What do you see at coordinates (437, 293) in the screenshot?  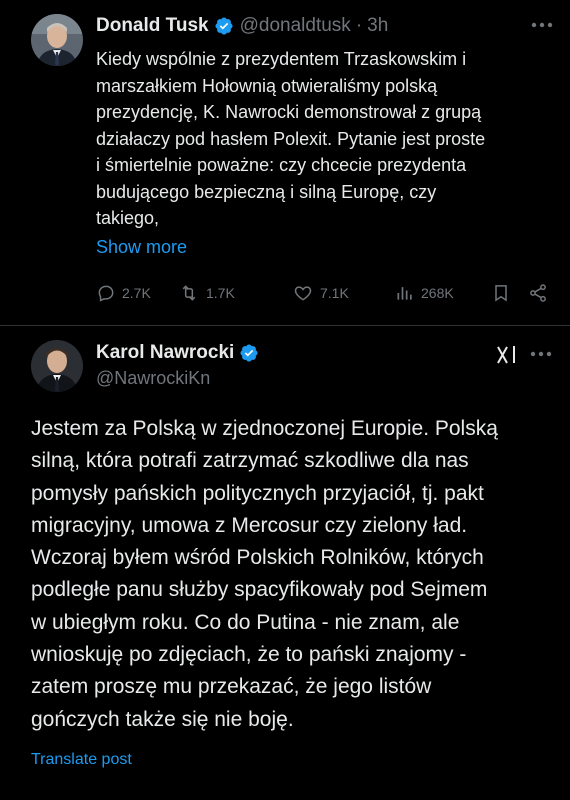 I see `views-count: 268K` at bounding box center [437, 293].